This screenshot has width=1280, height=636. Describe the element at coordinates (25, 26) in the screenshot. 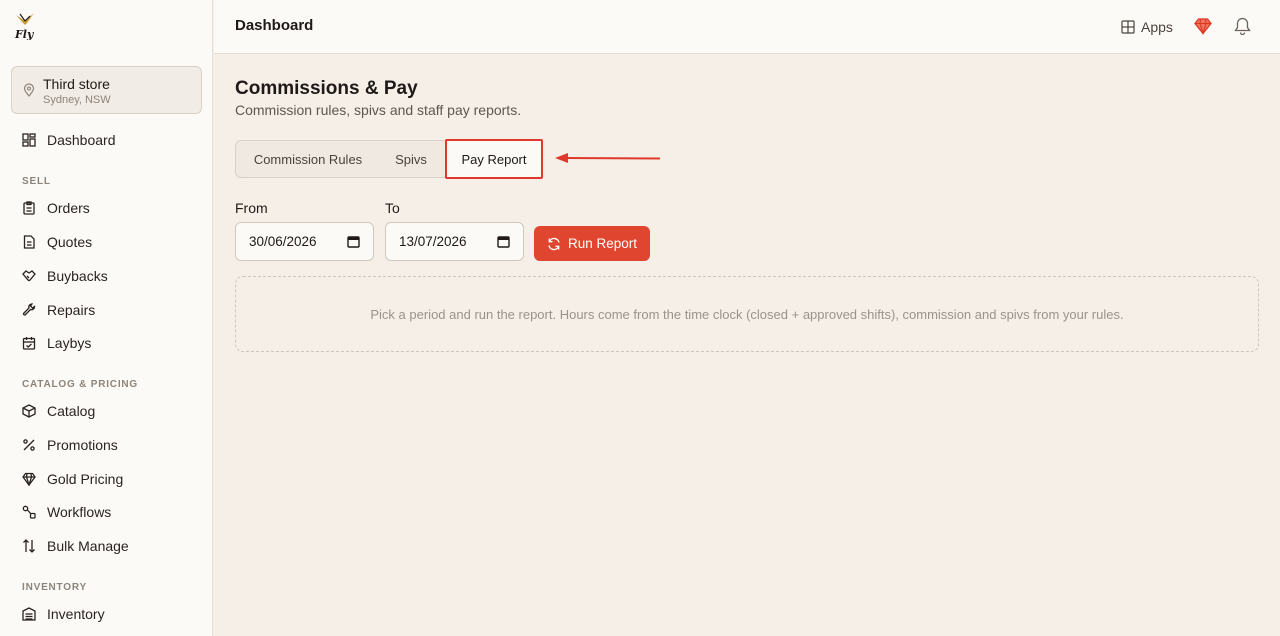

I see `fly-logo: Fly` at that location.